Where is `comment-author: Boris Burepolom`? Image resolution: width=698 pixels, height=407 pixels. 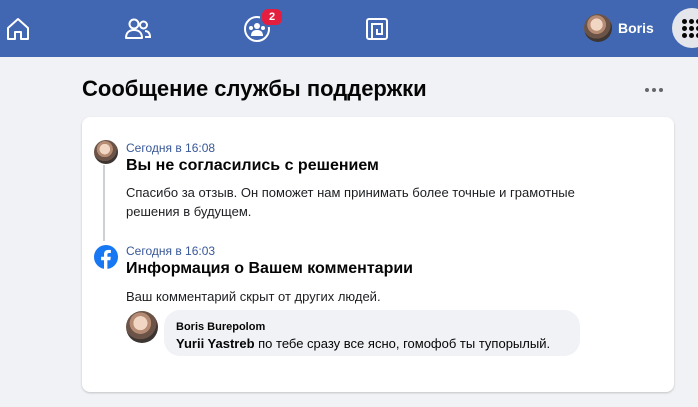
comment-author: Boris Burepolom is located at coordinates (221, 327).